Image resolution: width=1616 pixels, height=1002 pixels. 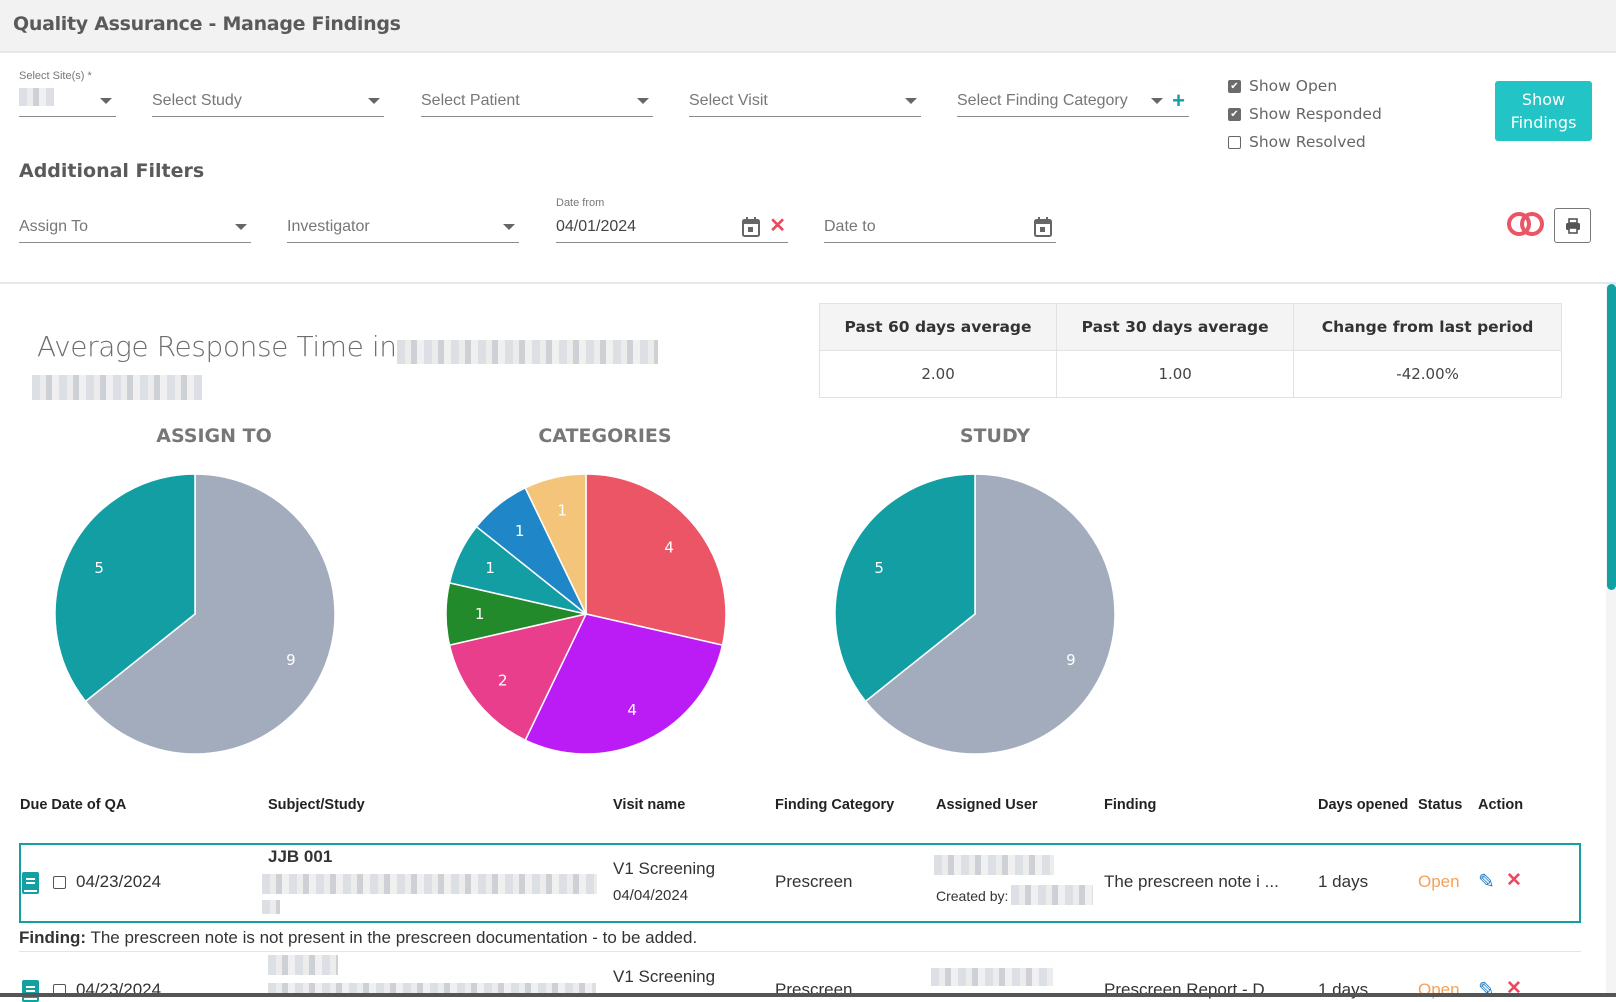 What do you see at coordinates (73, 805) in the screenshot?
I see `col-header-due-date: Due Date of QA` at bounding box center [73, 805].